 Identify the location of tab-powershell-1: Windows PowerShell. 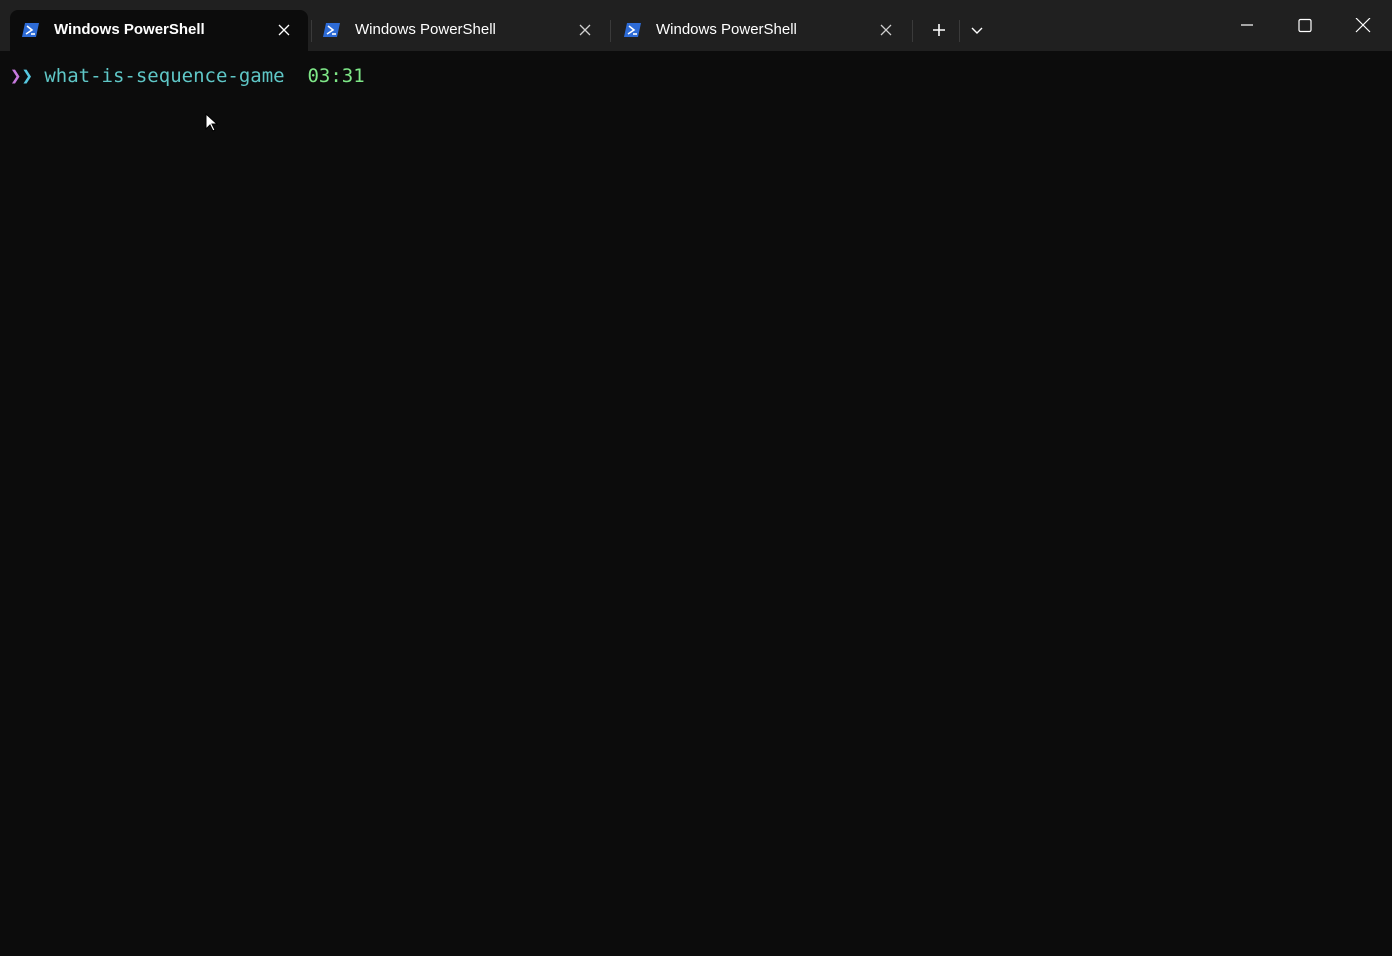
(159, 30).